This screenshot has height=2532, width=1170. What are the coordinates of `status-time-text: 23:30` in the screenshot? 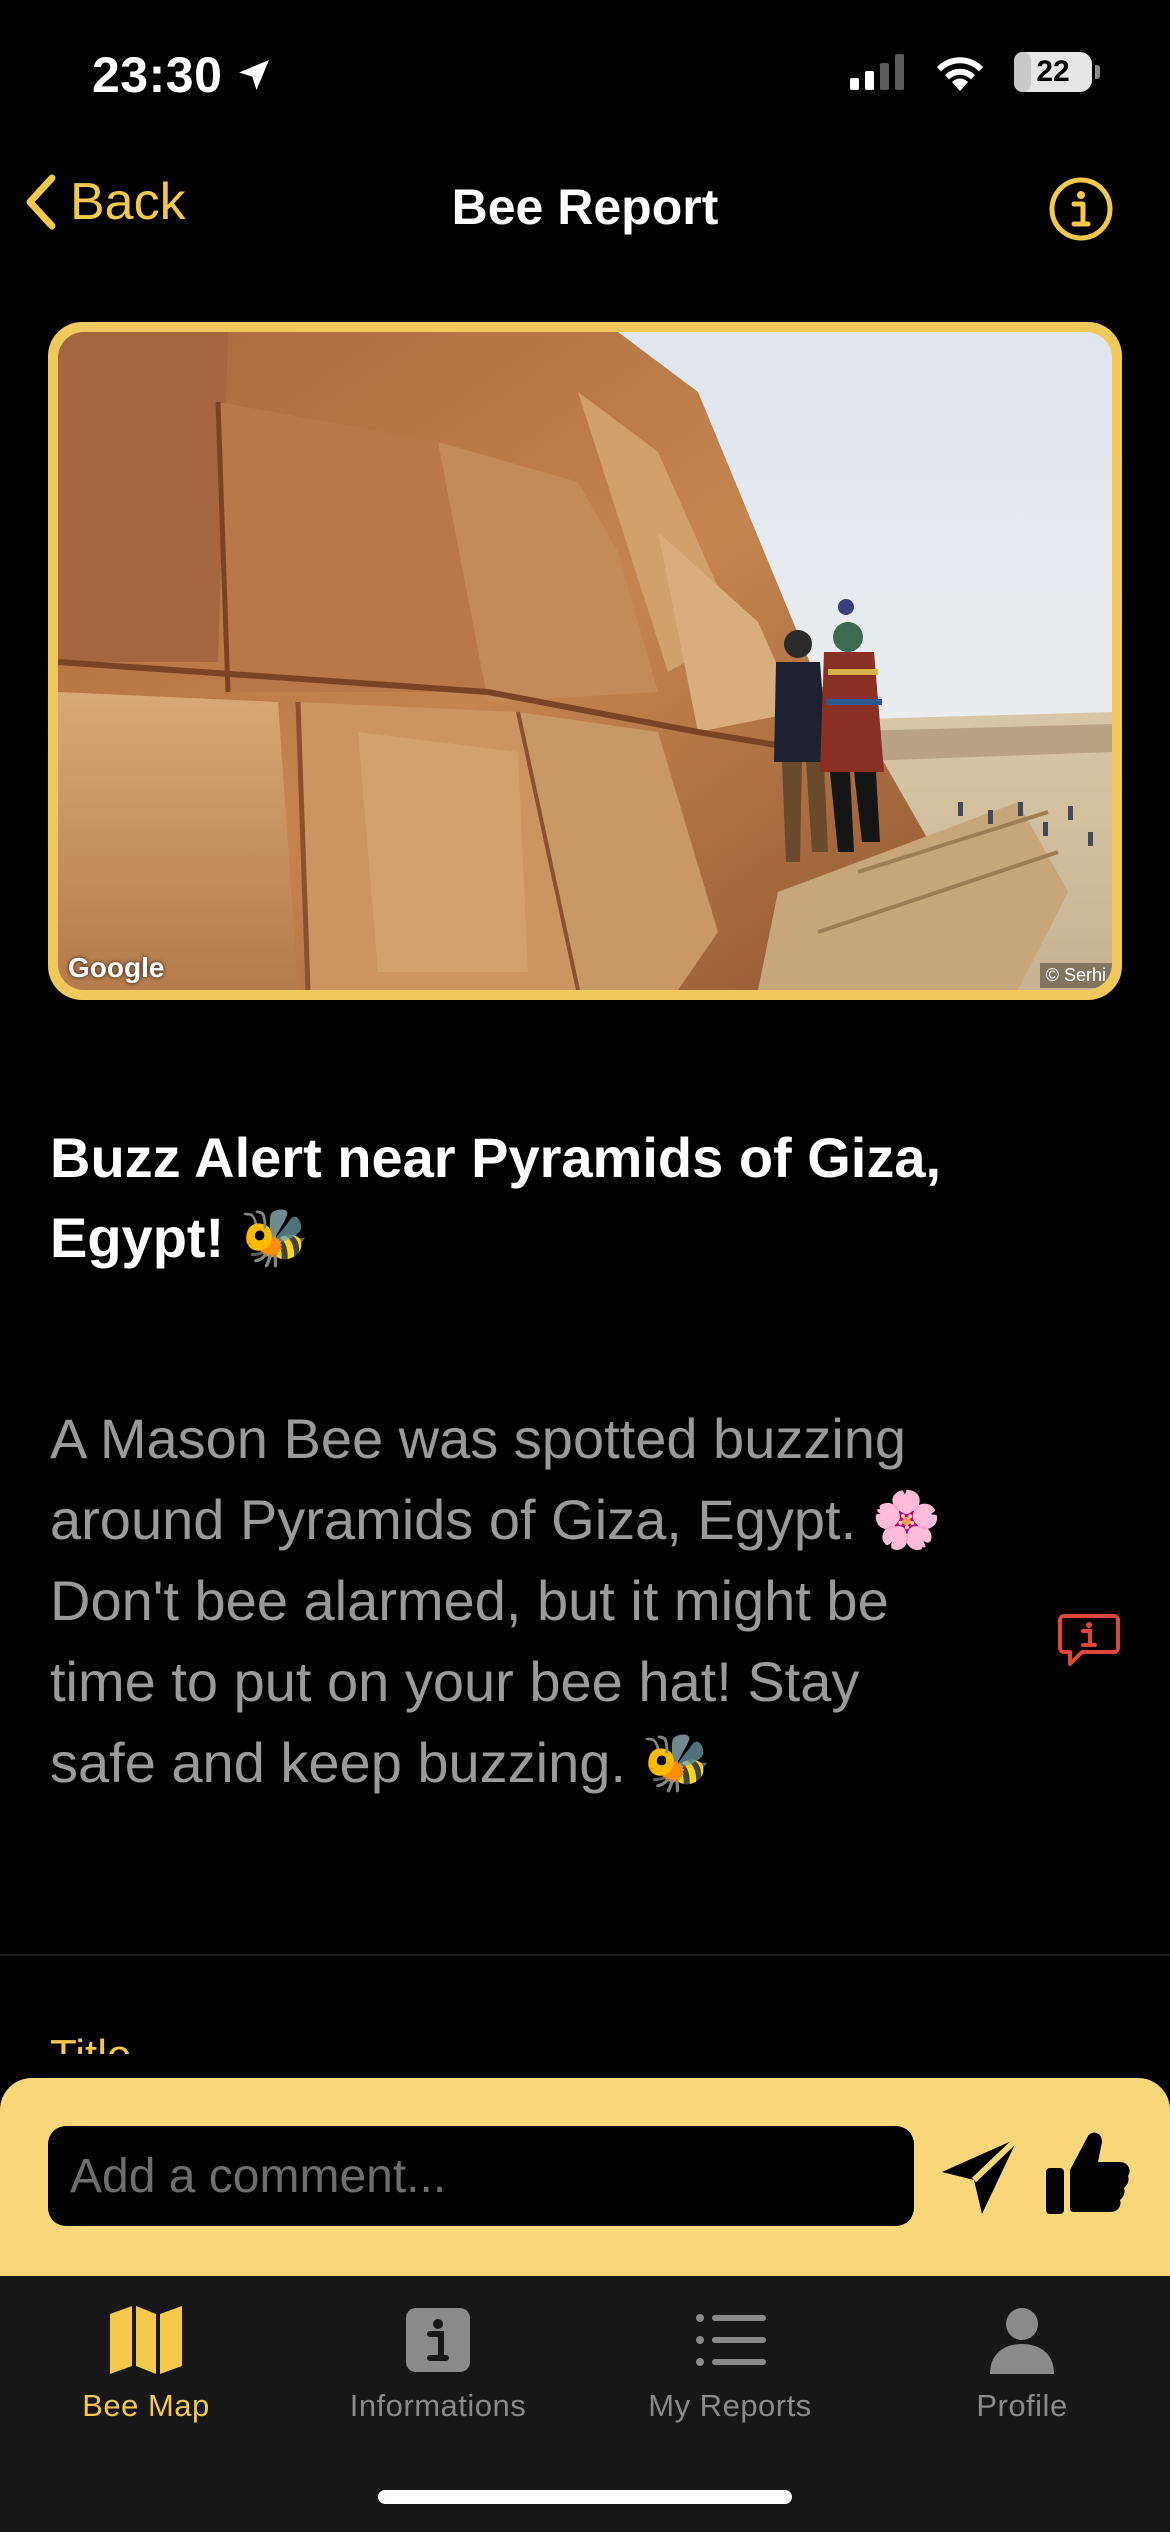 It's located at (157, 75).